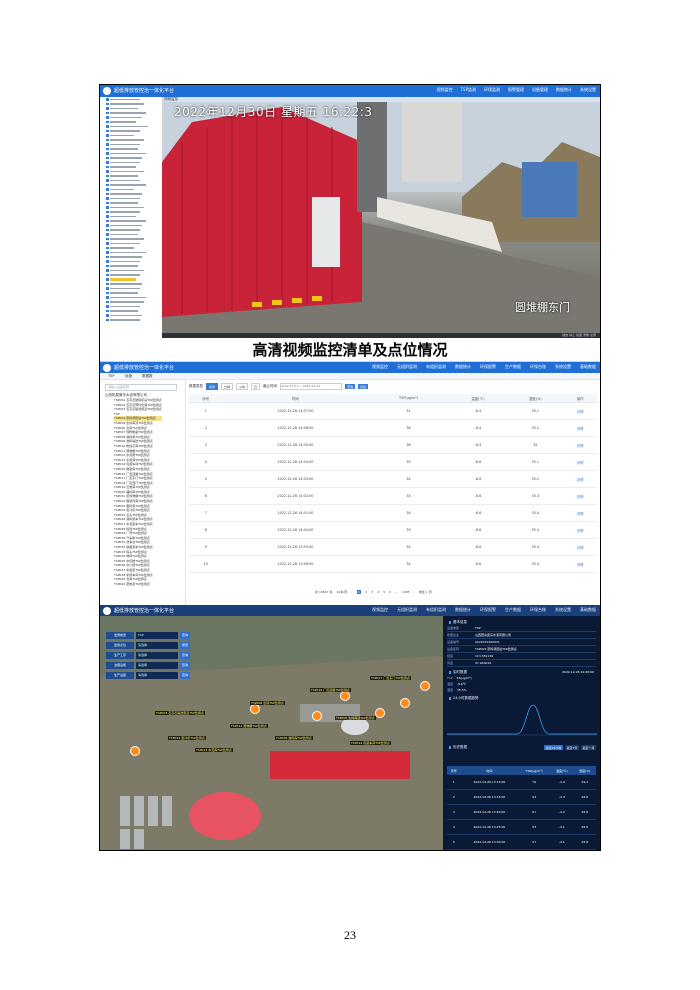 The image size is (700, 990). I want to click on goto-page-input: 前往 1 页, so click(425, 592).